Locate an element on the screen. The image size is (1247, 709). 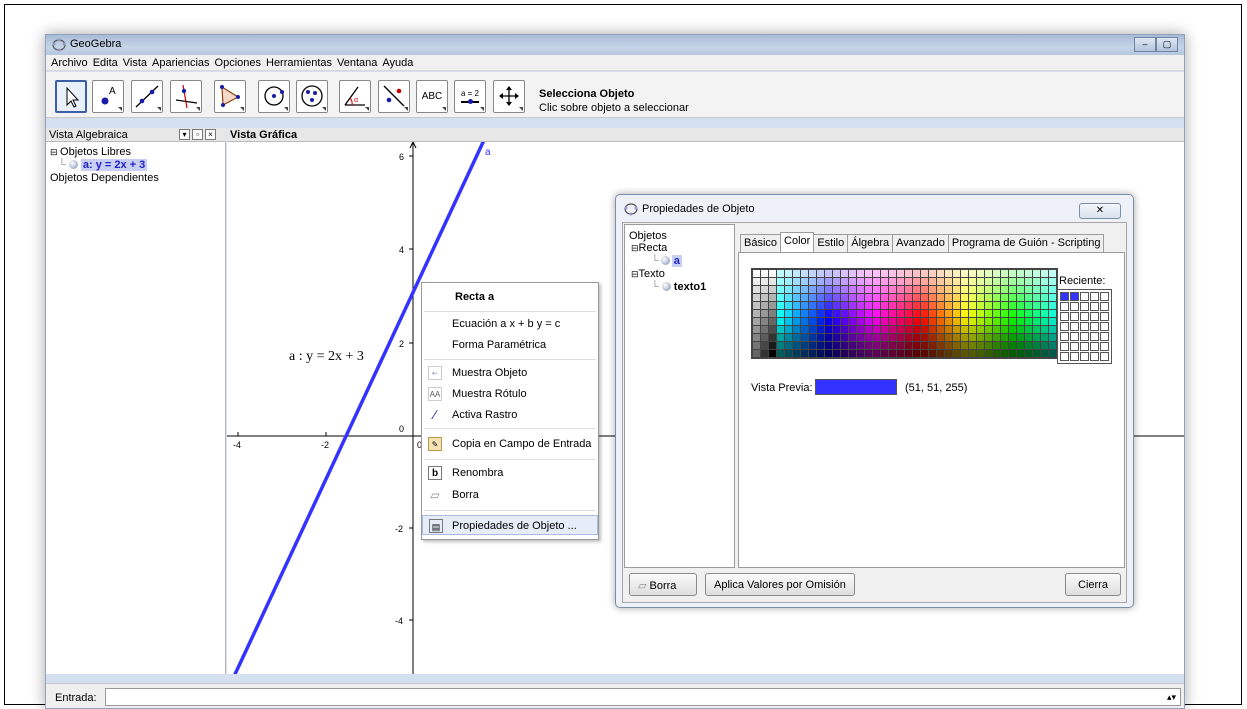
circle-tool-button is located at coordinates (274, 96).